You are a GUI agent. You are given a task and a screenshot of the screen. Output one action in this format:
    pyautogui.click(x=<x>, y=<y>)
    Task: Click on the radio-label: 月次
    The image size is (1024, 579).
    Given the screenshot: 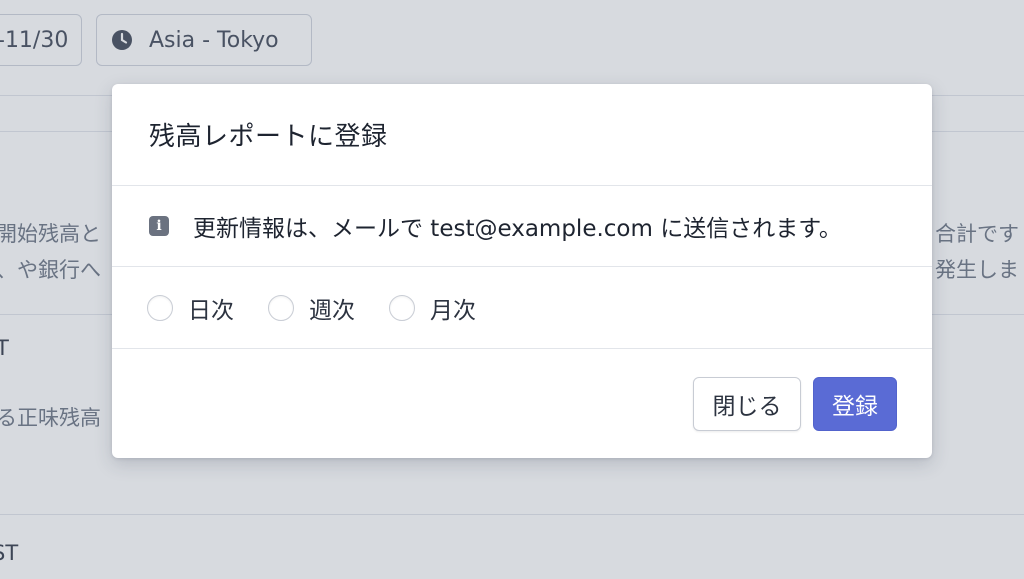 What is the action you would take?
    pyautogui.click(x=453, y=310)
    